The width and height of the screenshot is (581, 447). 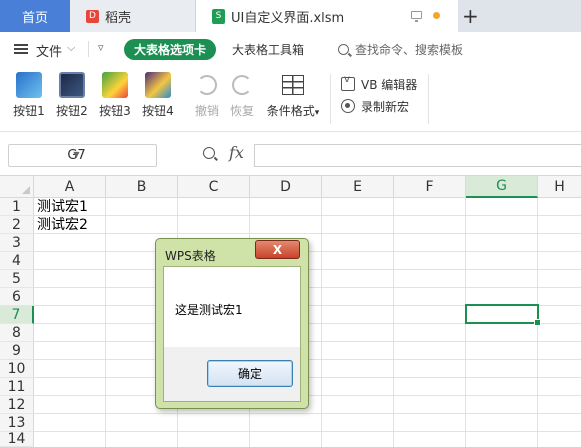 I want to click on tab-docer: D 稻壳, so click(x=133, y=16).